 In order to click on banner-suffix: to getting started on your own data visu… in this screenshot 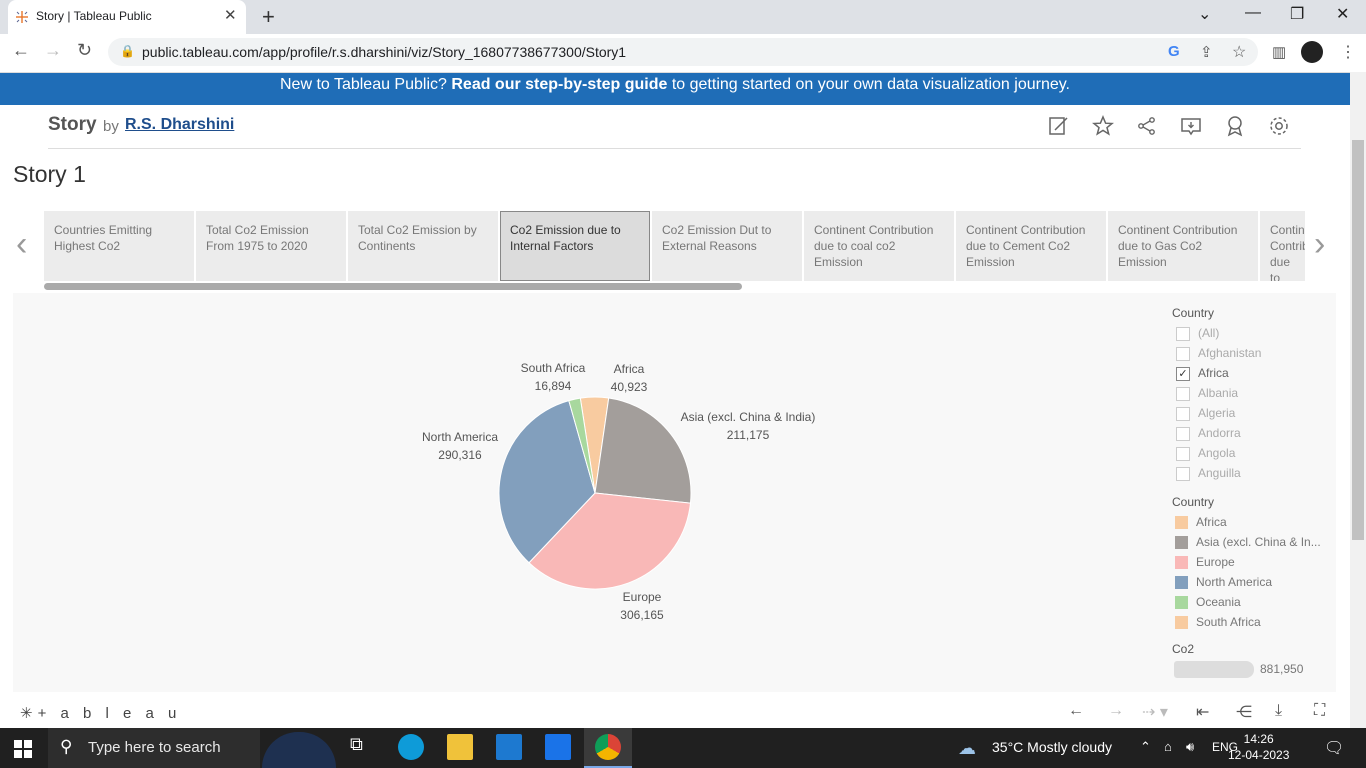, I will do `click(868, 84)`.